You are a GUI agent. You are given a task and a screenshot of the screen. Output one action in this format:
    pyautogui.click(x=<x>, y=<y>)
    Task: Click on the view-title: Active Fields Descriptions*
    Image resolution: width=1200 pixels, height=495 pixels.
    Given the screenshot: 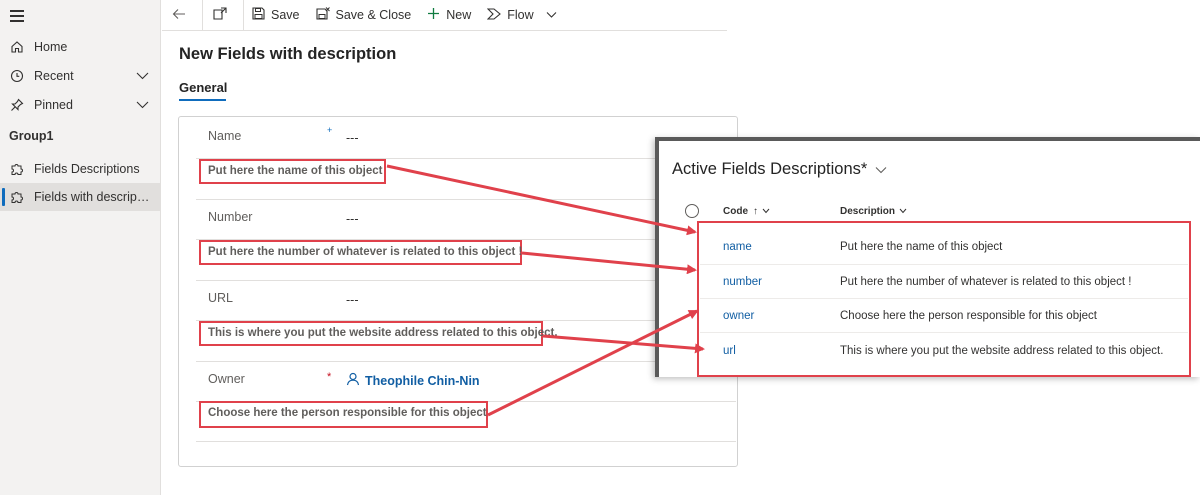 What is the action you would take?
    pyautogui.click(x=779, y=169)
    